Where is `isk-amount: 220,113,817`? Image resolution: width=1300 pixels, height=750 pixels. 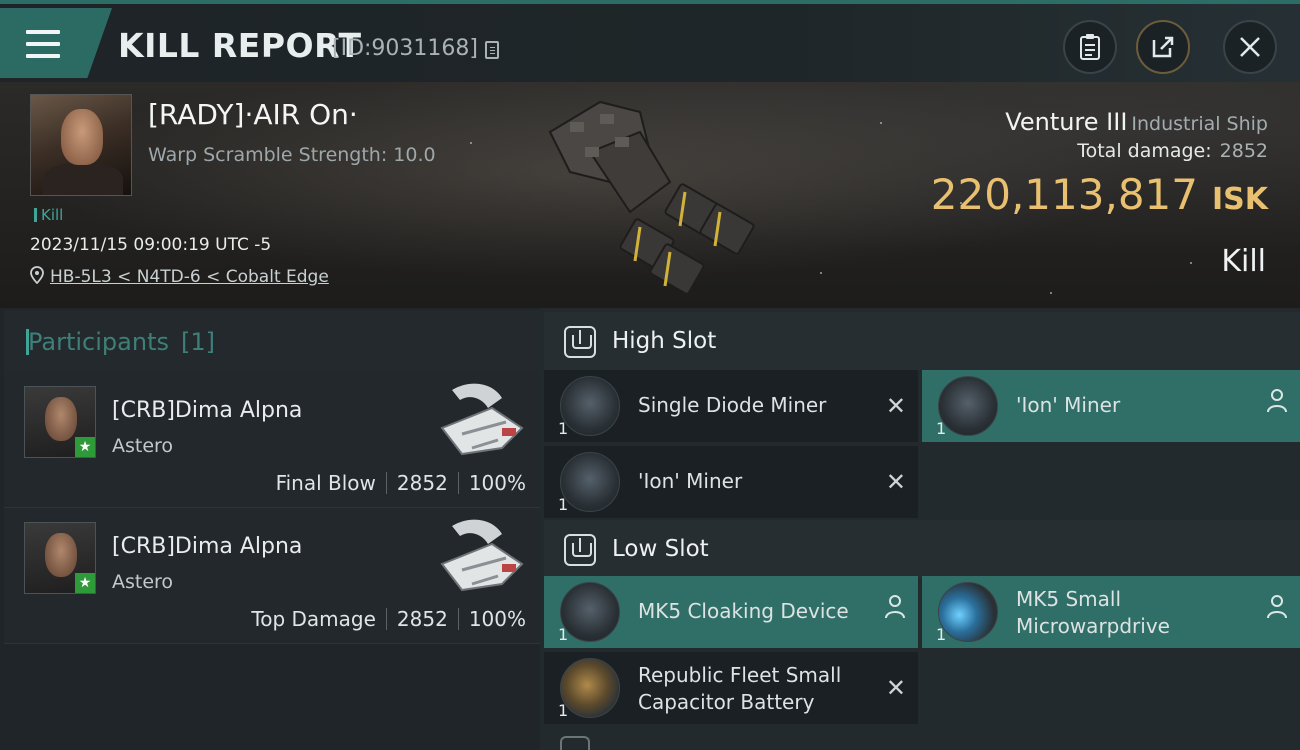
isk-amount: 220,113,817 is located at coordinates (1064, 194).